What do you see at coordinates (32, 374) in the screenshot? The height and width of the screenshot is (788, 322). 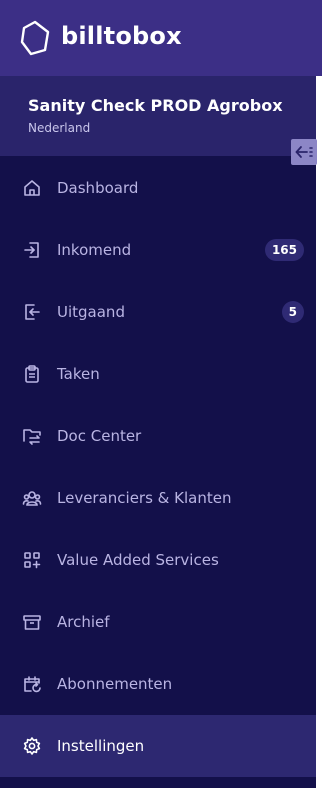 I see `clipboard-icon` at bounding box center [32, 374].